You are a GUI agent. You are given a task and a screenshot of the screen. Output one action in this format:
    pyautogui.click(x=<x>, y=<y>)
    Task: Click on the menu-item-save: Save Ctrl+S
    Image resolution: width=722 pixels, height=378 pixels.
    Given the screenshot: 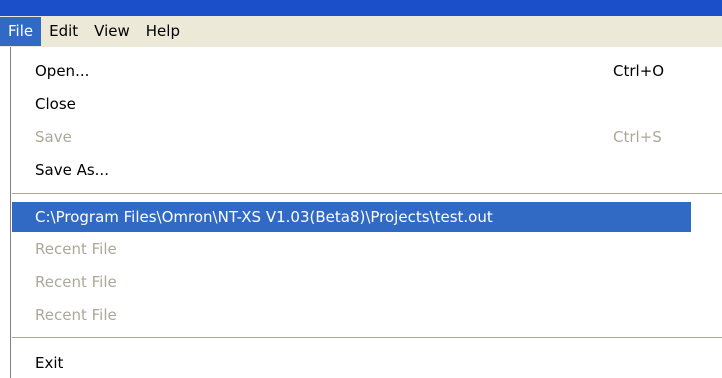 What is the action you would take?
    pyautogui.click(x=367, y=137)
    